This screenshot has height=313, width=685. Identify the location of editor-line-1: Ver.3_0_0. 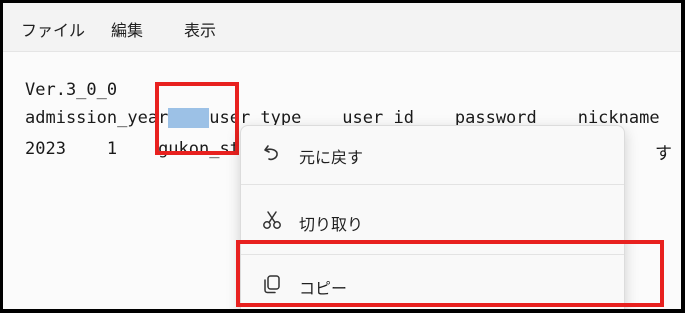
(71, 90).